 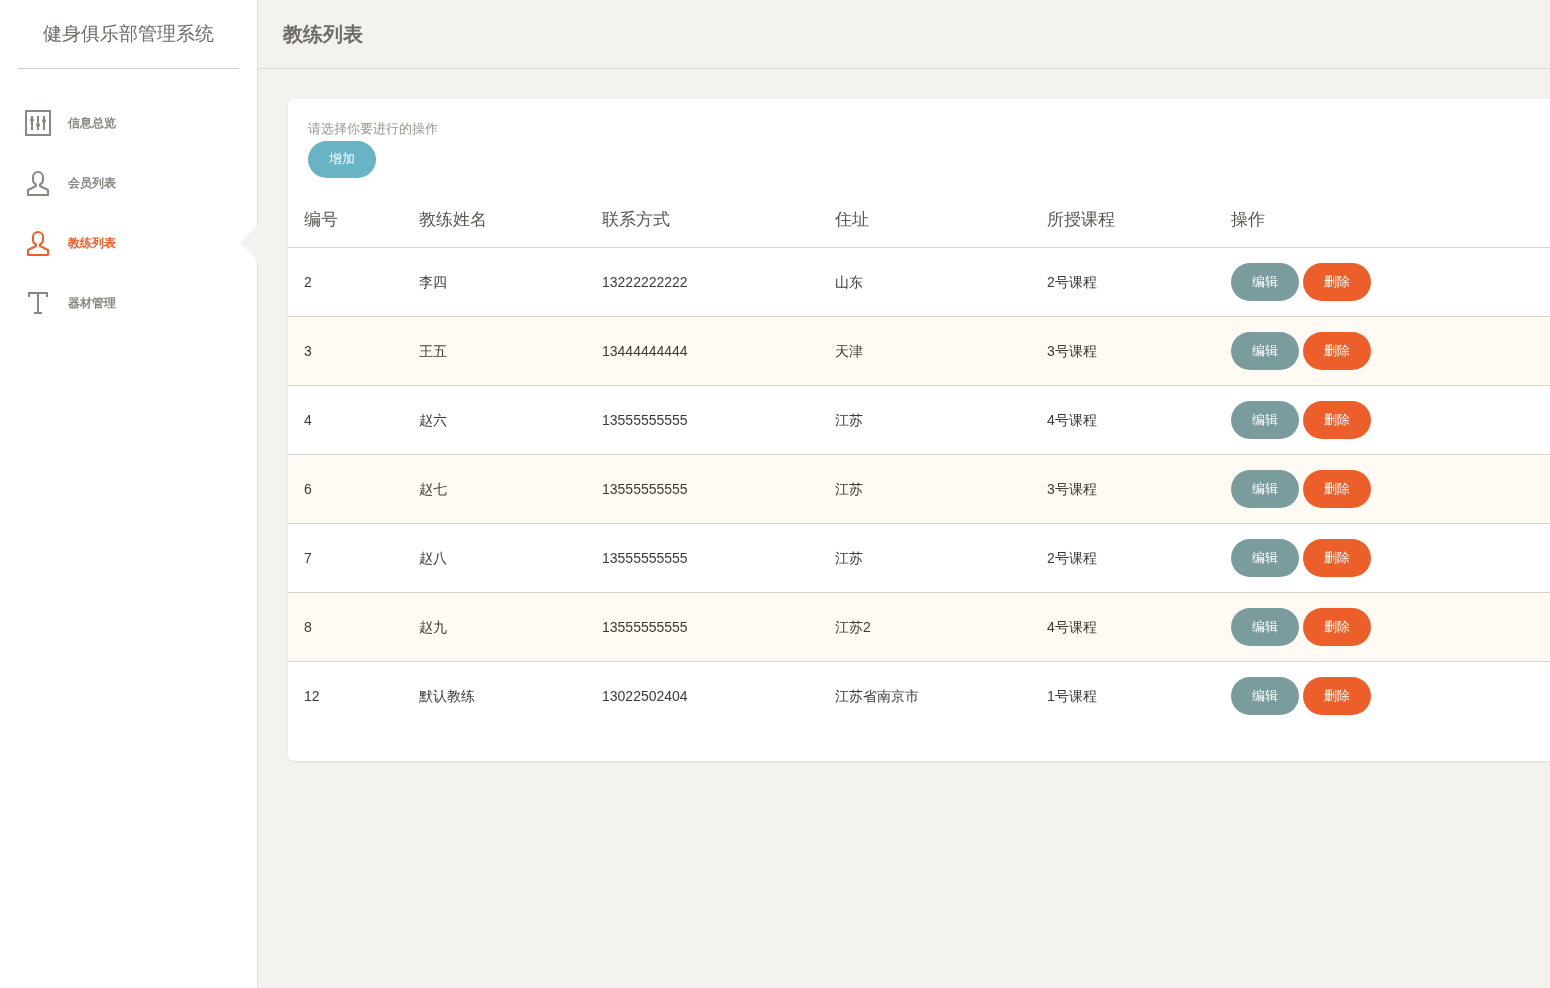 I want to click on table-cell: 2, so click(x=308, y=281).